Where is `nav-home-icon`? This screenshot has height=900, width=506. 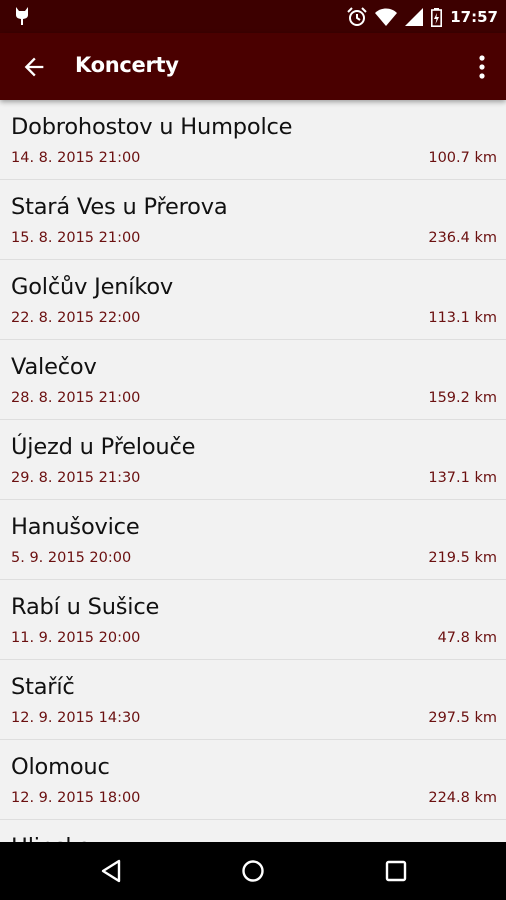 nav-home-icon is located at coordinates (253, 871).